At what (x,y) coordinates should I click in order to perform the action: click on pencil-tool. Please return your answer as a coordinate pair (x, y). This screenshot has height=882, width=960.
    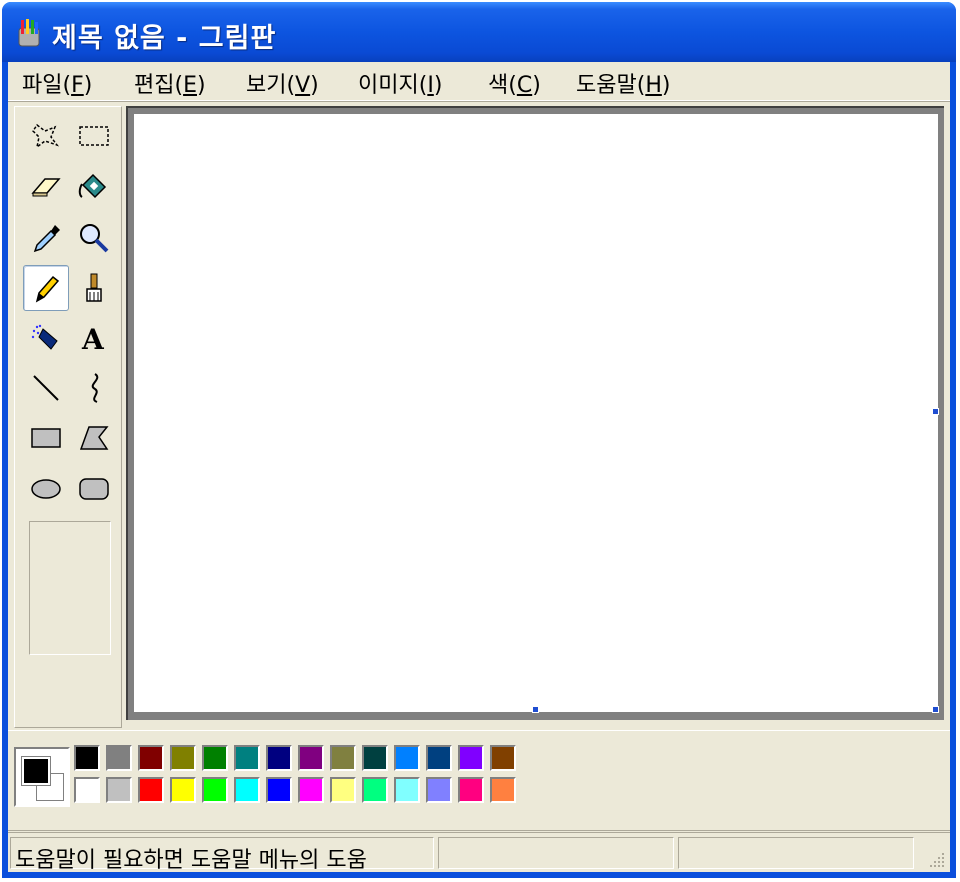
    Looking at the image, I should click on (46, 288).